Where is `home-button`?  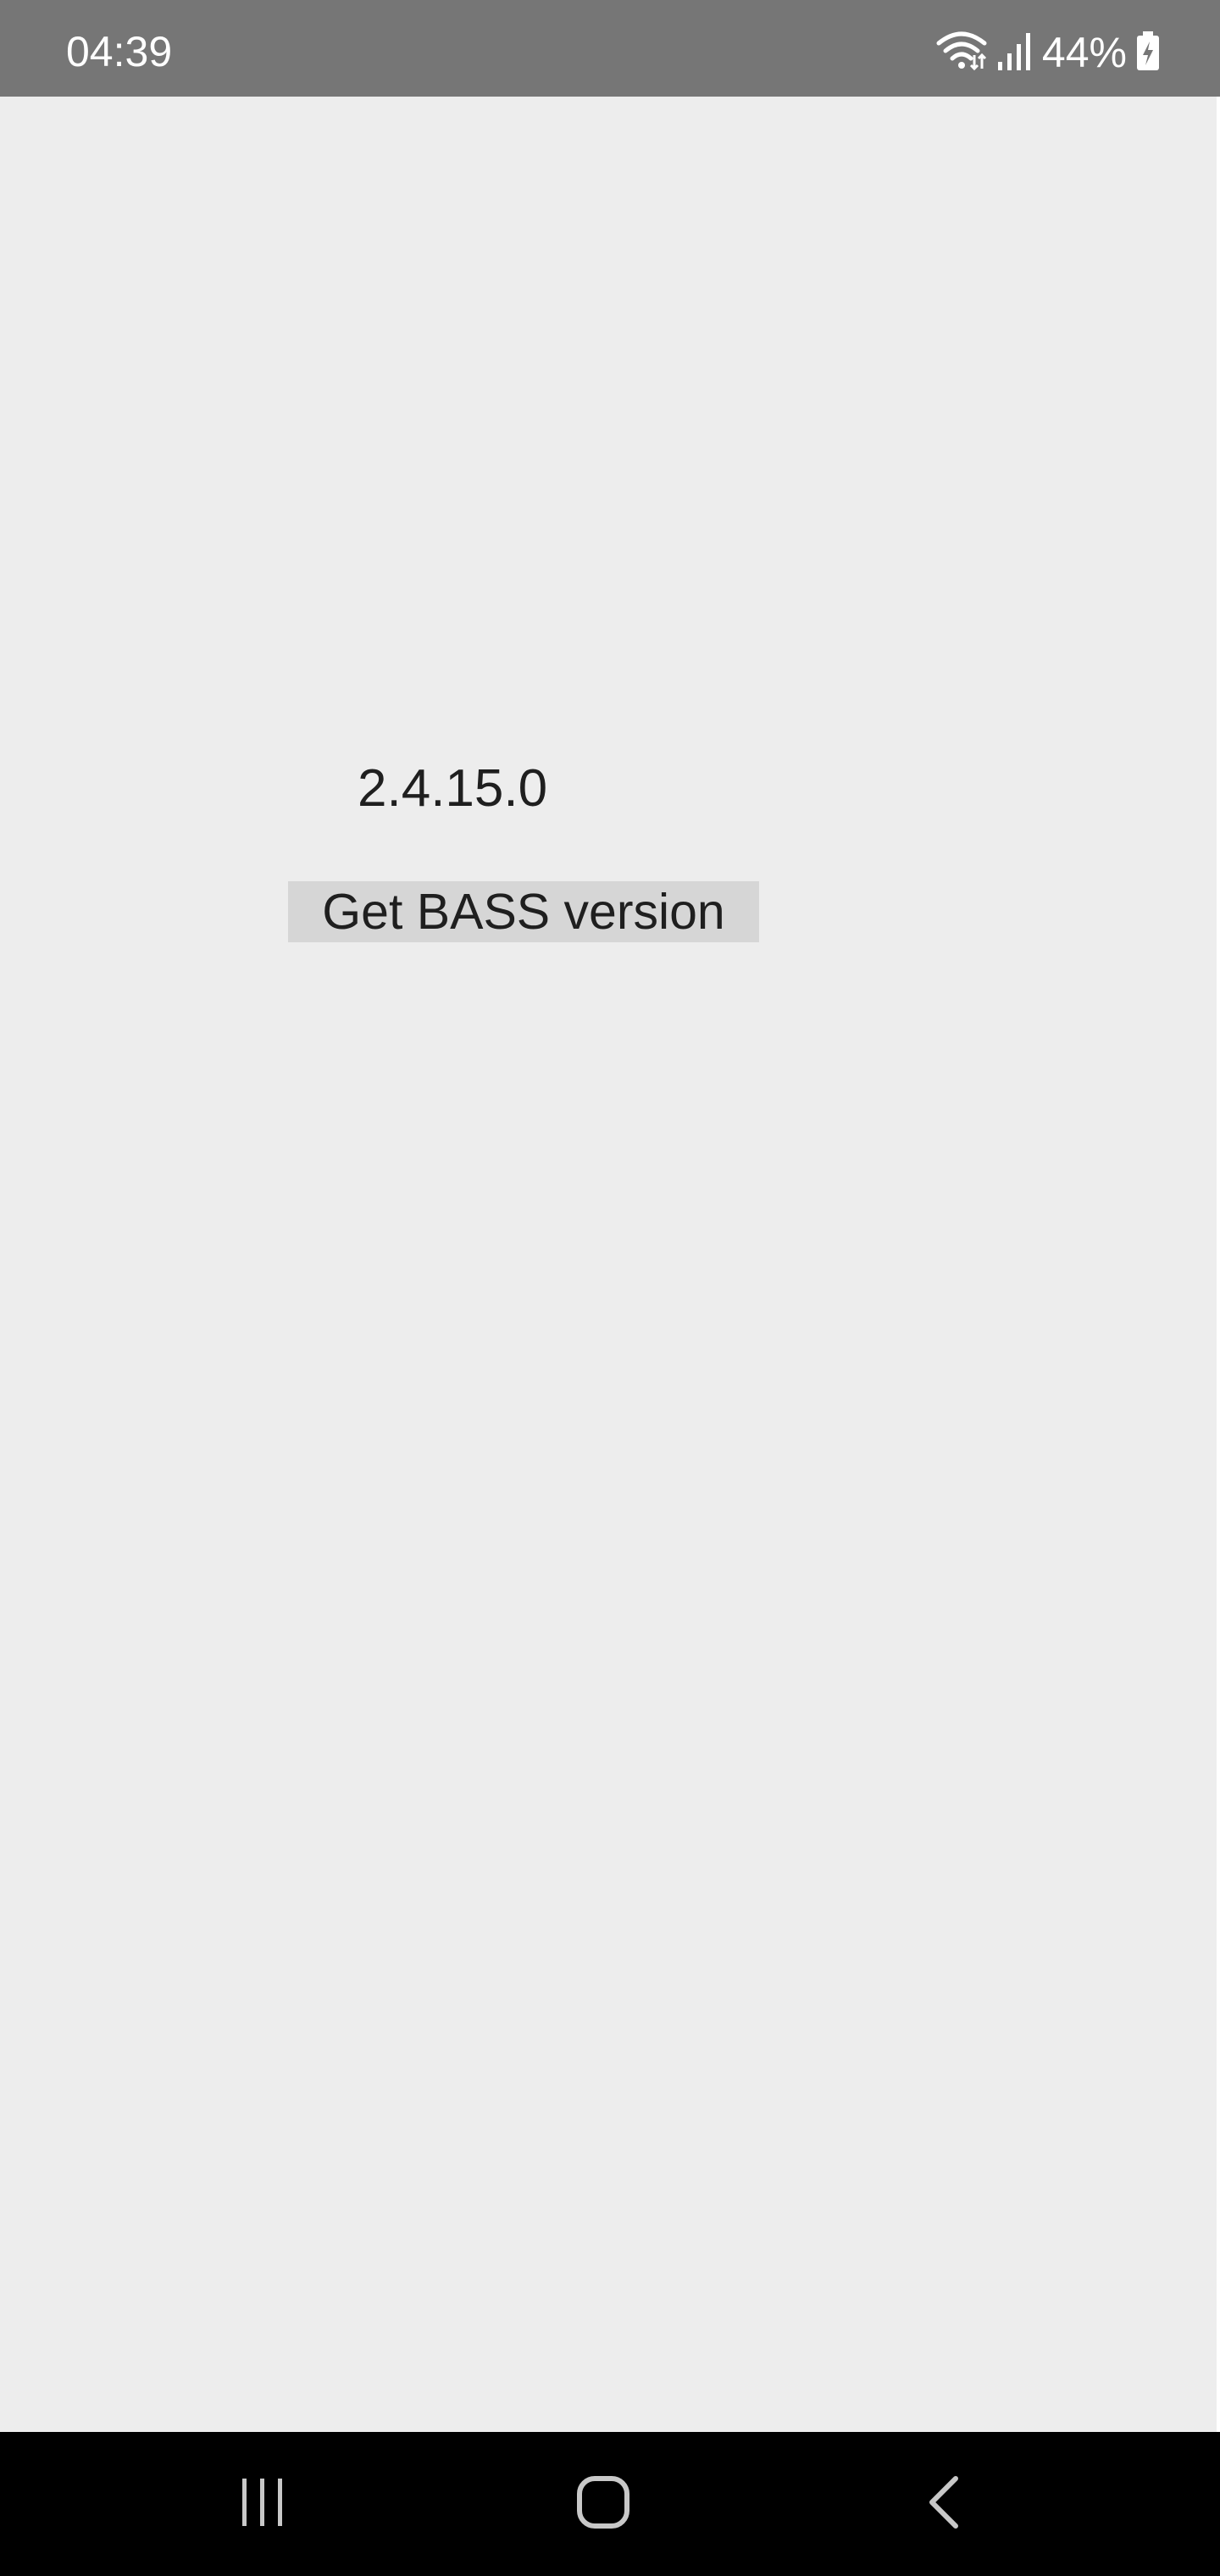 home-button is located at coordinates (603, 2504).